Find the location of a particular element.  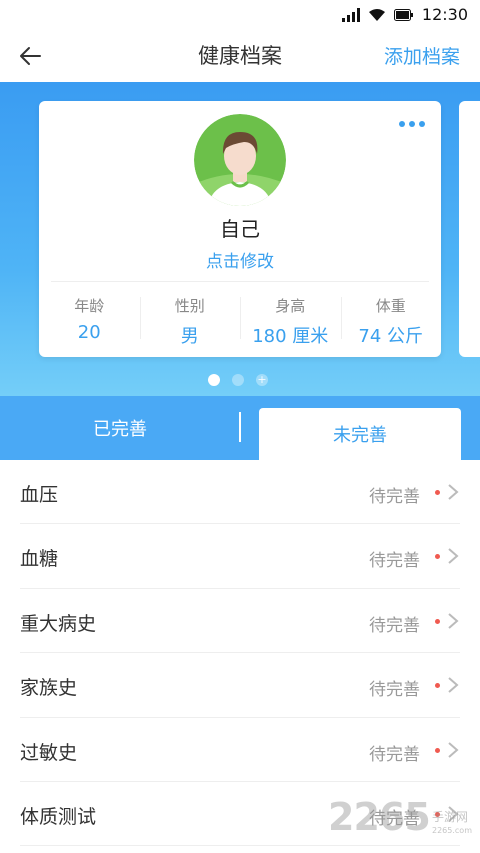

list-item-allergy: 过敏史 待完善 is located at coordinates (240, 750).